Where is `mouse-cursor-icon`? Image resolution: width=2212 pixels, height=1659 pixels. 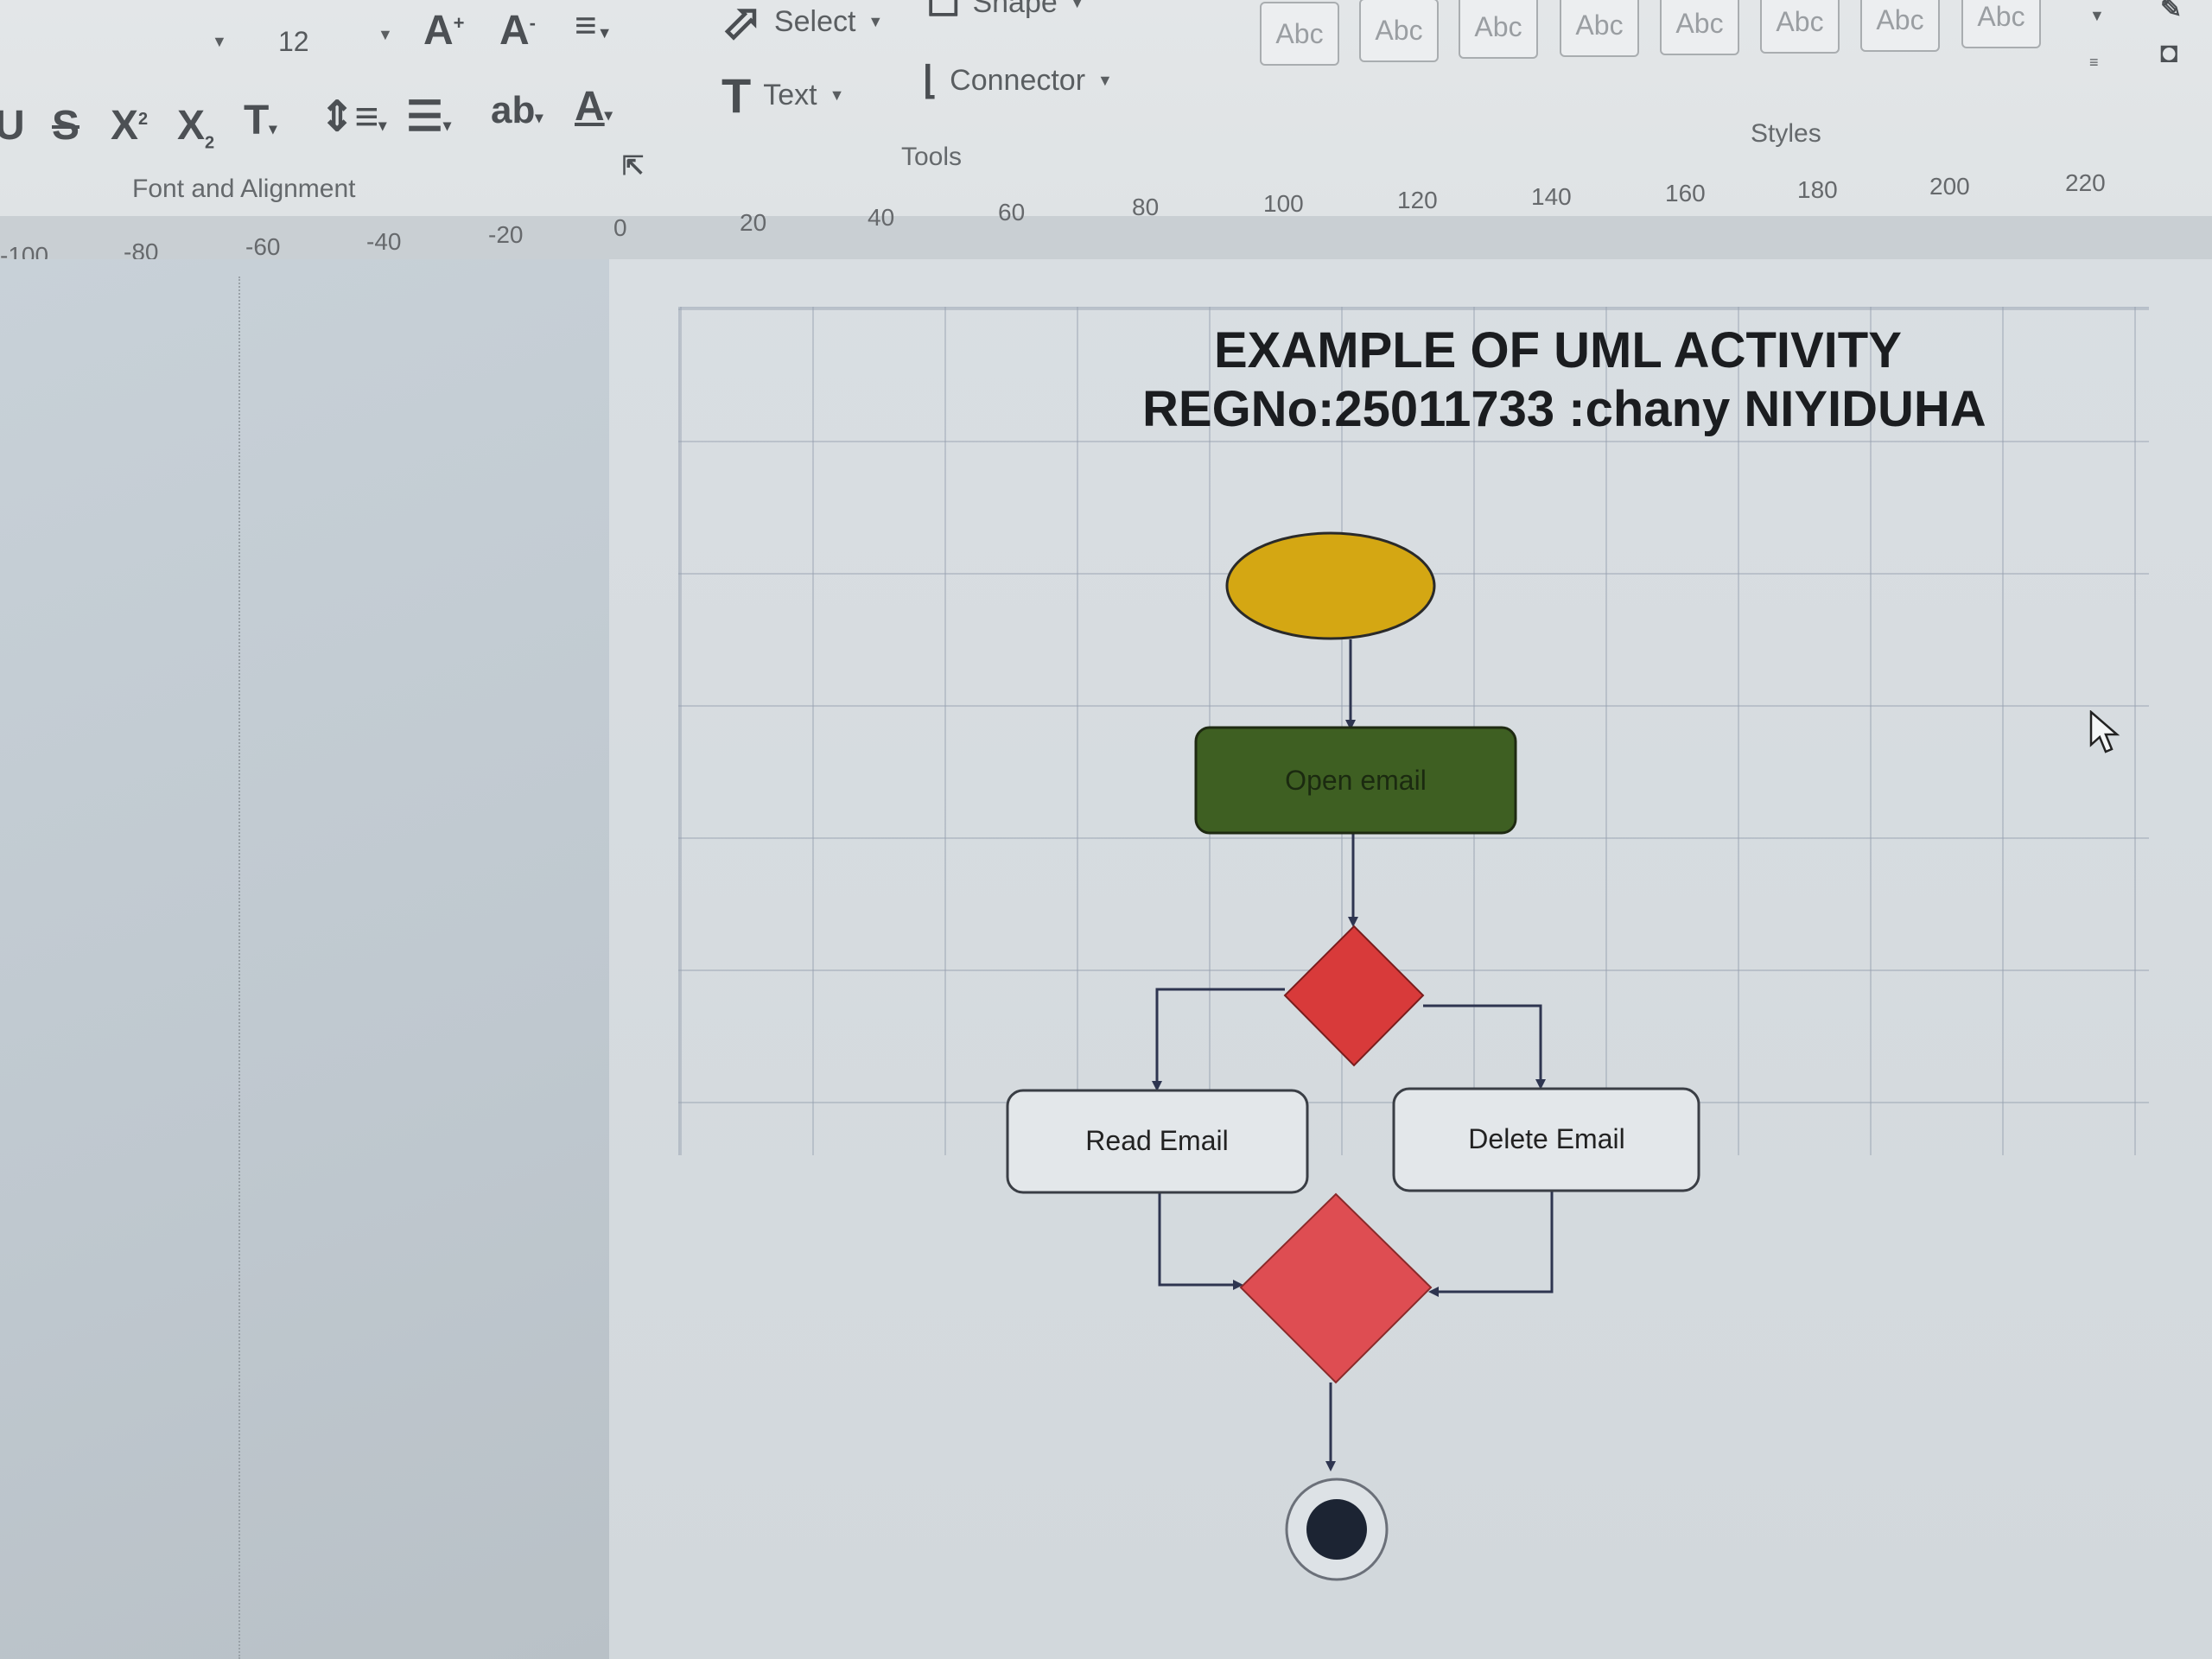 mouse-cursor-icon is located at coordinates (2104, 731).